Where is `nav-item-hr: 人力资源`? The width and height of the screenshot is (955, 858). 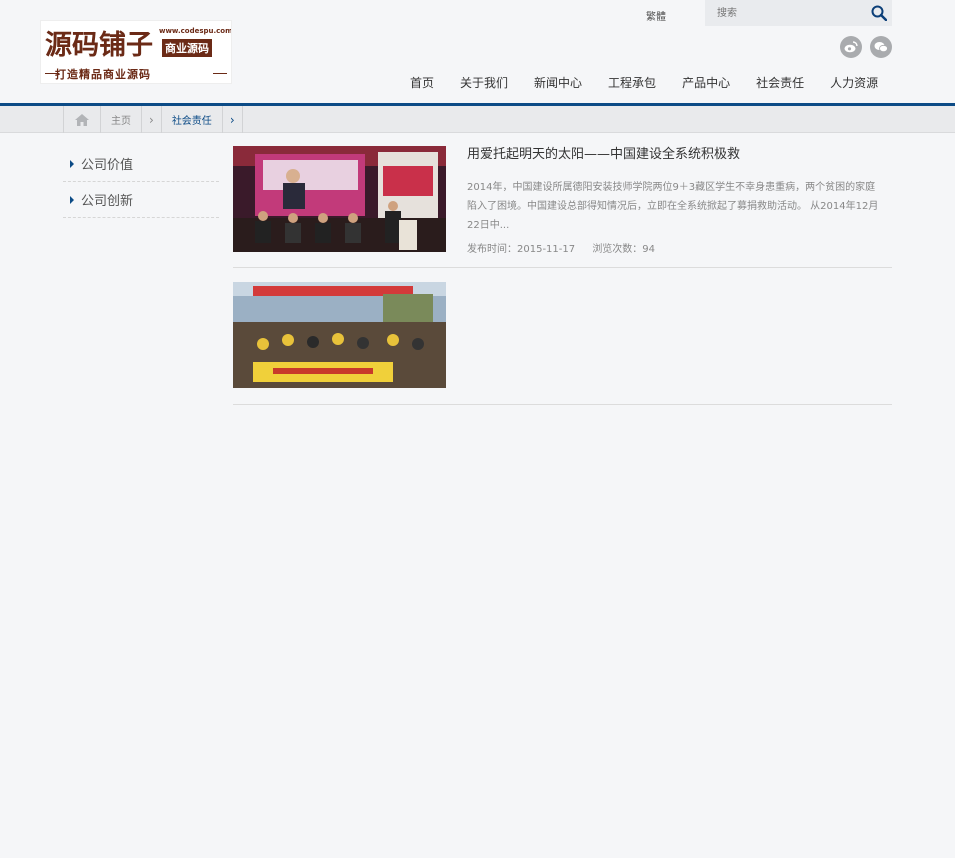
nav-item-hr: 人力资源 is located at coordinates (854, 83).